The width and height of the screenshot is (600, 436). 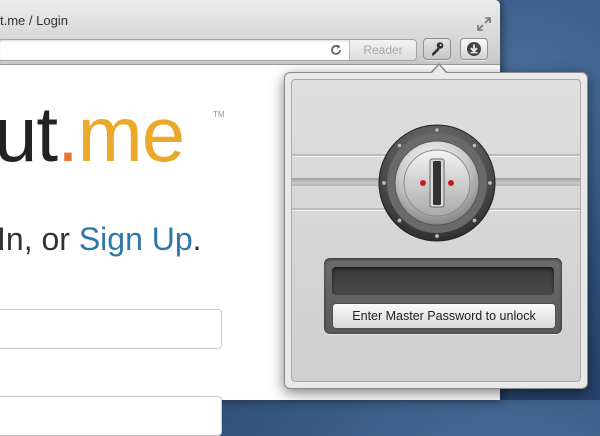 What do you see at coordinates (197, 239) in the screenshot?
I see `signin-suffix: .` at bounding box center [197, 239].